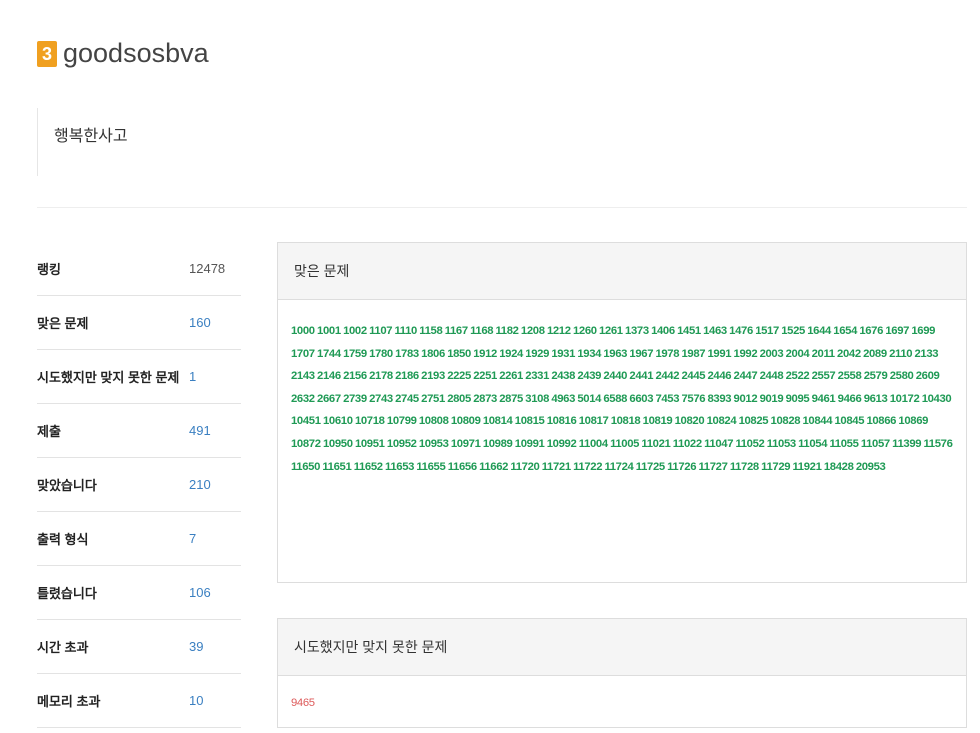 Image resolution: width=980 pixels, height=733 pixels. Describe the element at coordinates (537, 376) in the screenshot. I see `problem-link: 2331` at that location.